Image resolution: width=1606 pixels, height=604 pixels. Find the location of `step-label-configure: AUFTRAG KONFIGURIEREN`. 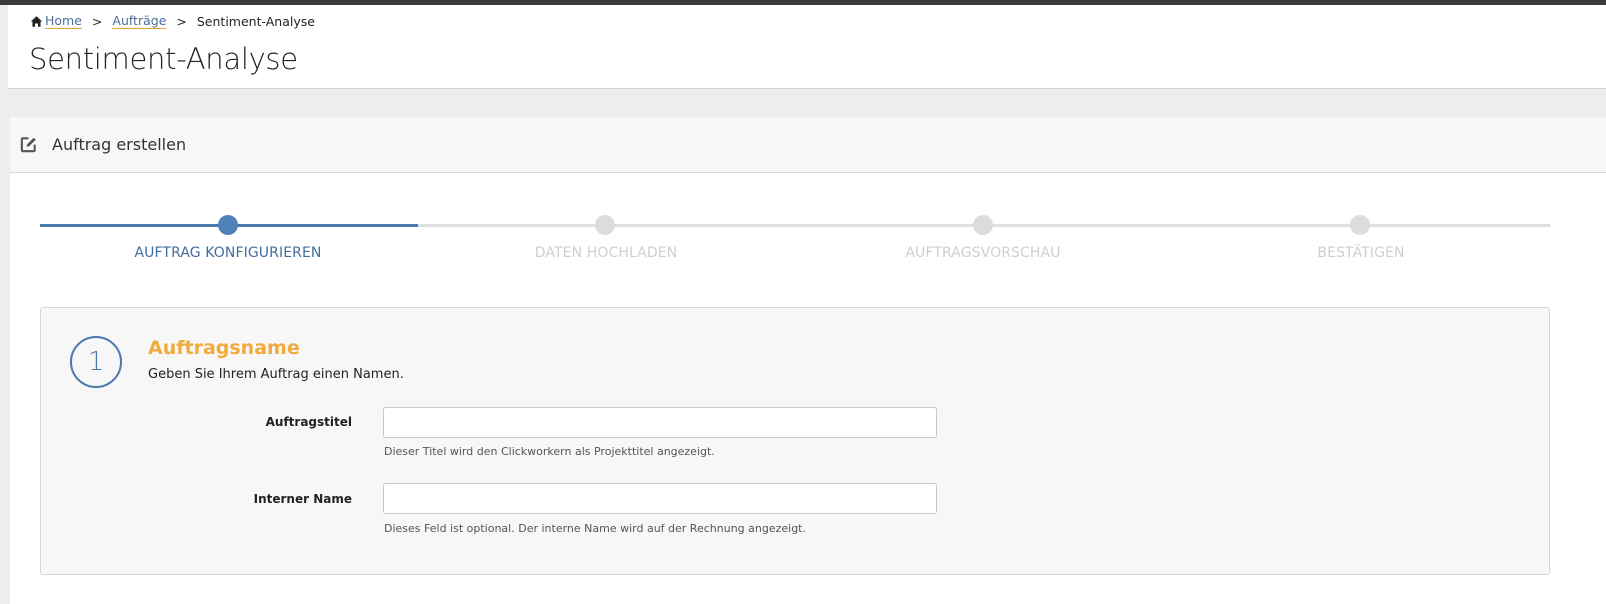

step-label-configure: AUFTRAG KONFIGURIEREN is located at coordinates (228, 253).